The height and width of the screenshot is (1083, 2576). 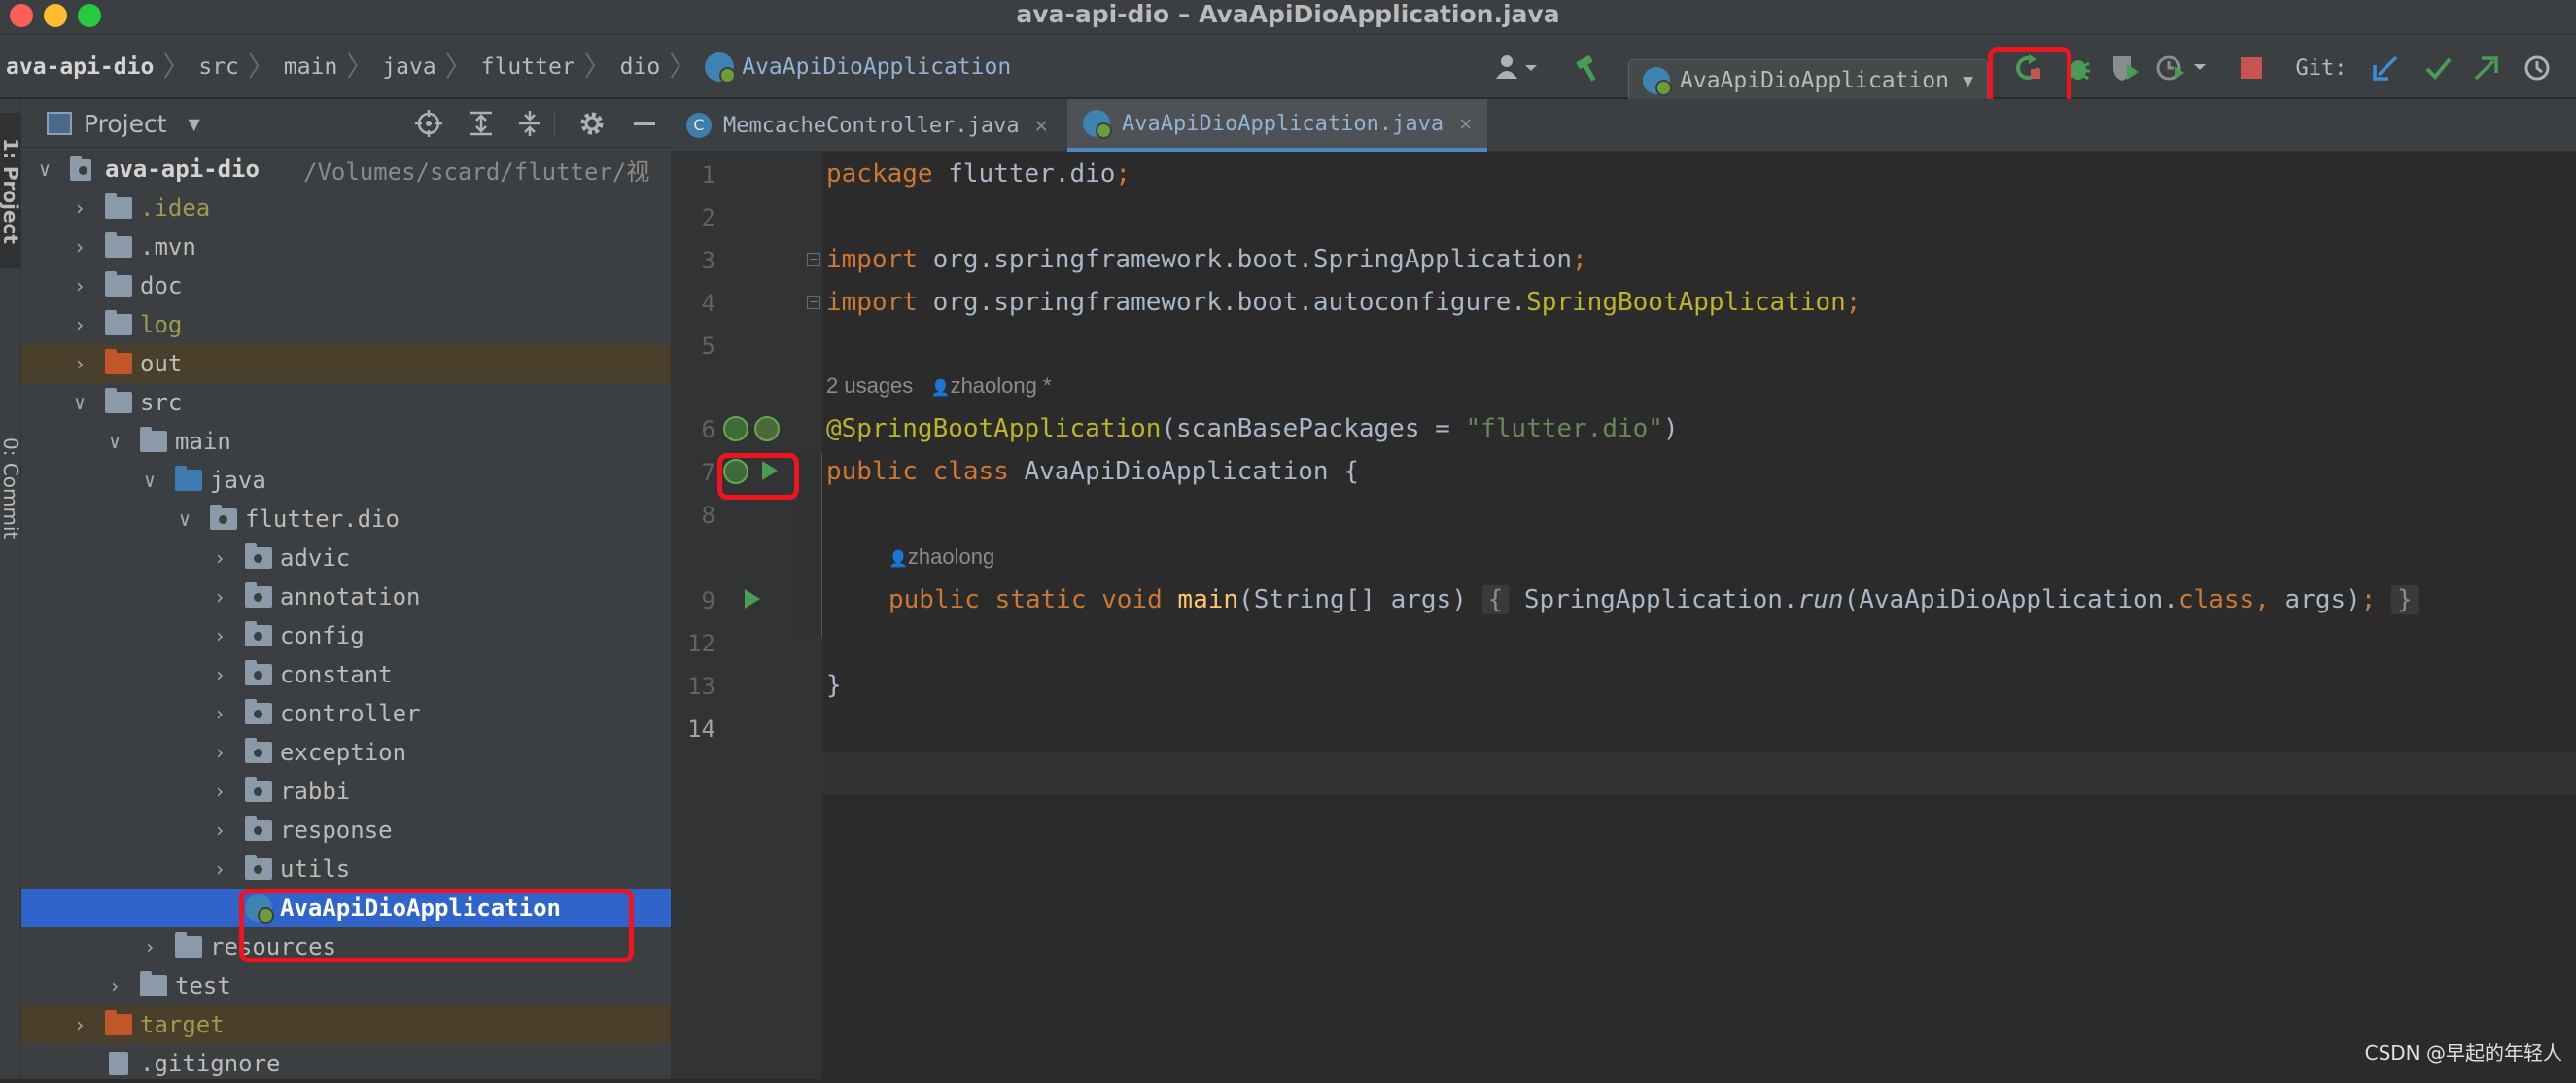 What do you see at coordinates (693, 515) in the screenshot?
I see `line-number: 8` at bounding box center [693, 515].